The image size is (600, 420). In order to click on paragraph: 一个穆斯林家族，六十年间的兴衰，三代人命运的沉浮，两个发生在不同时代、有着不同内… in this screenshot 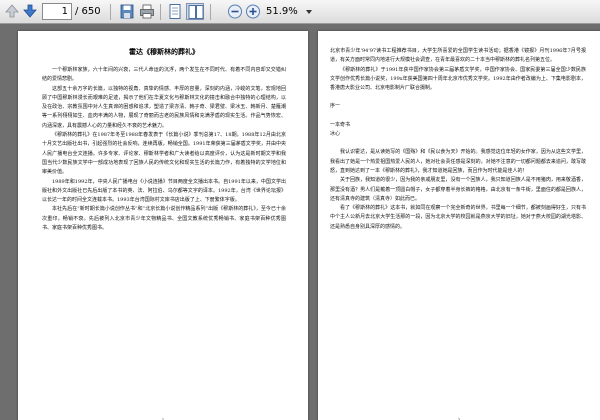, I will do `click(164, 75)`.